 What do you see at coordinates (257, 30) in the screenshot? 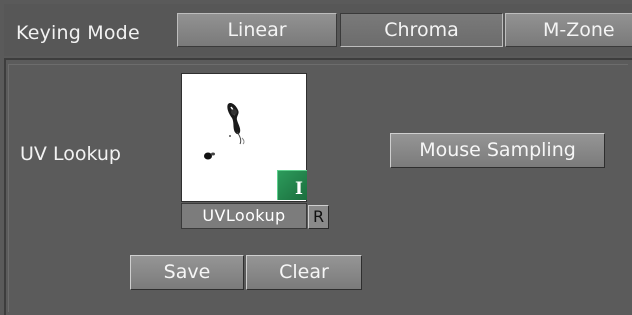
I see `mode-button-linear: Linear` at bounding box center [257, 30].